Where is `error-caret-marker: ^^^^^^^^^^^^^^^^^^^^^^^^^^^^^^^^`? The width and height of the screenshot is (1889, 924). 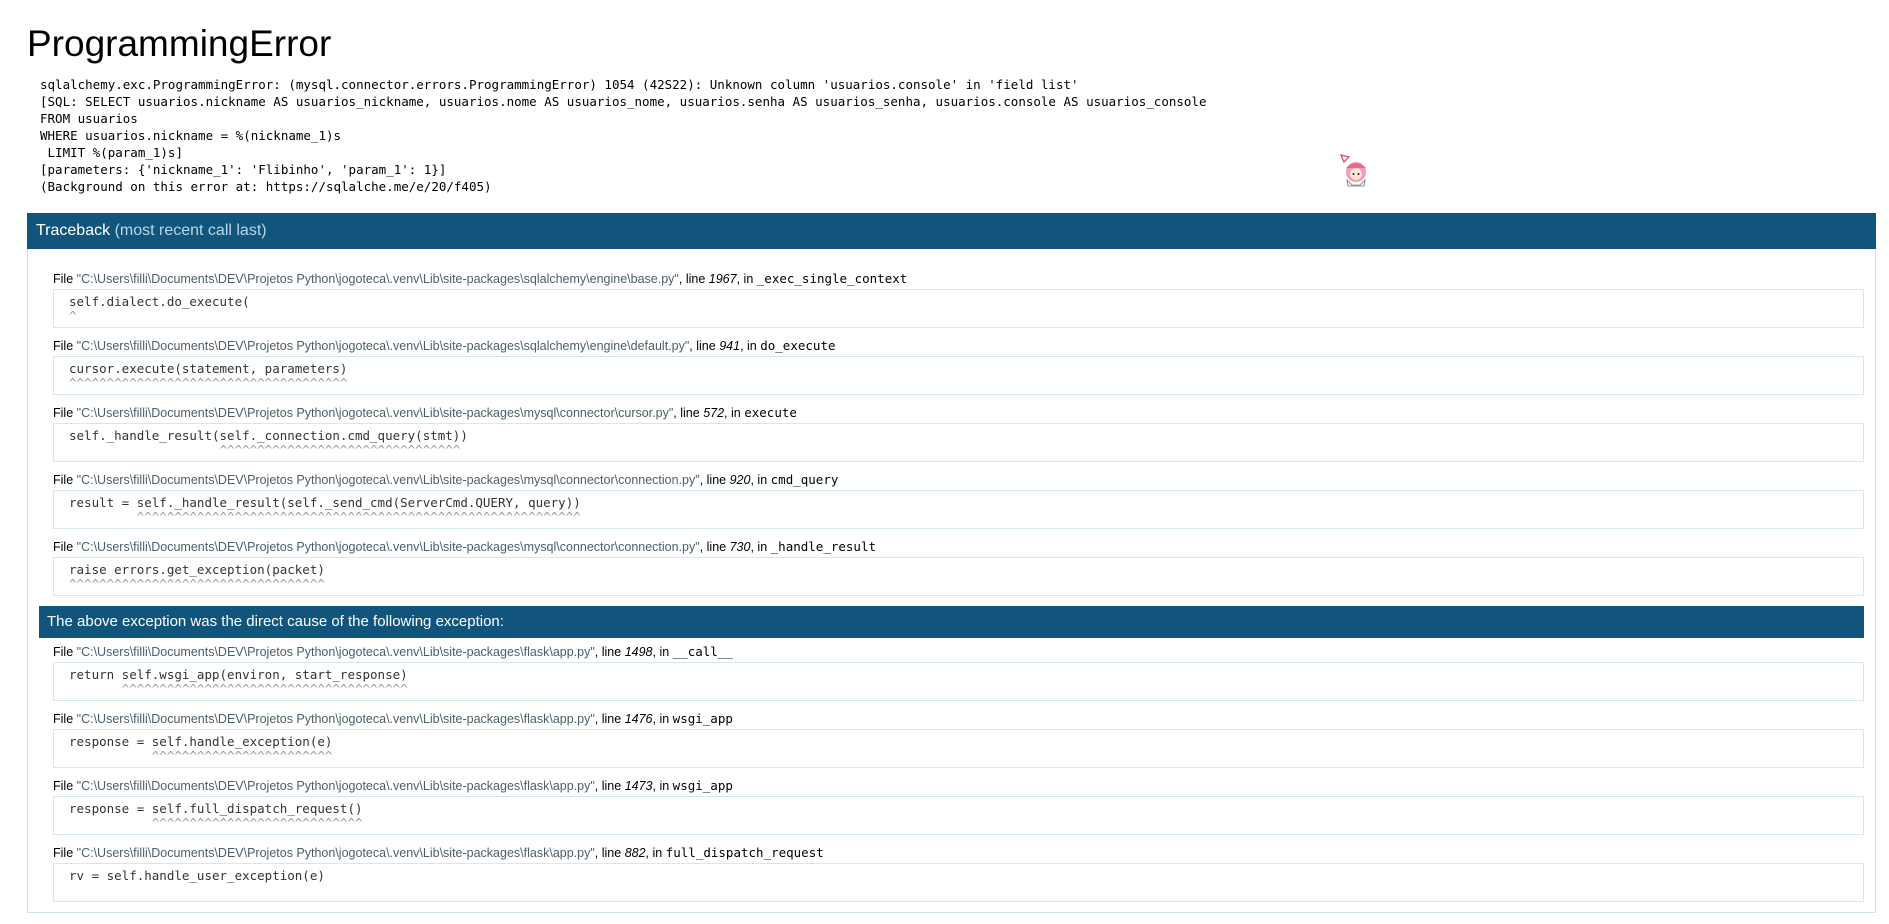
error-caret-marker: ^^^^^^^^^^^^^^^^^^^^^^^^^^^^^^^^ is located at coordinates (265, 449).